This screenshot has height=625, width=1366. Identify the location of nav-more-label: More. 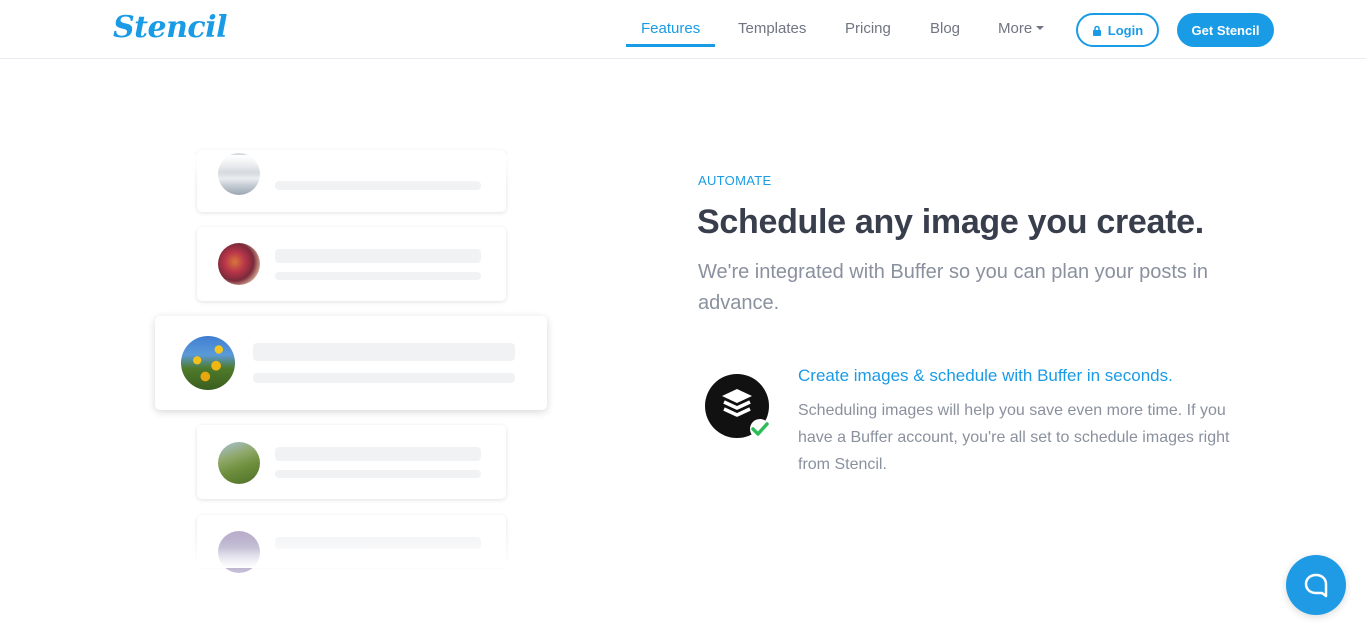
(1015, 28).